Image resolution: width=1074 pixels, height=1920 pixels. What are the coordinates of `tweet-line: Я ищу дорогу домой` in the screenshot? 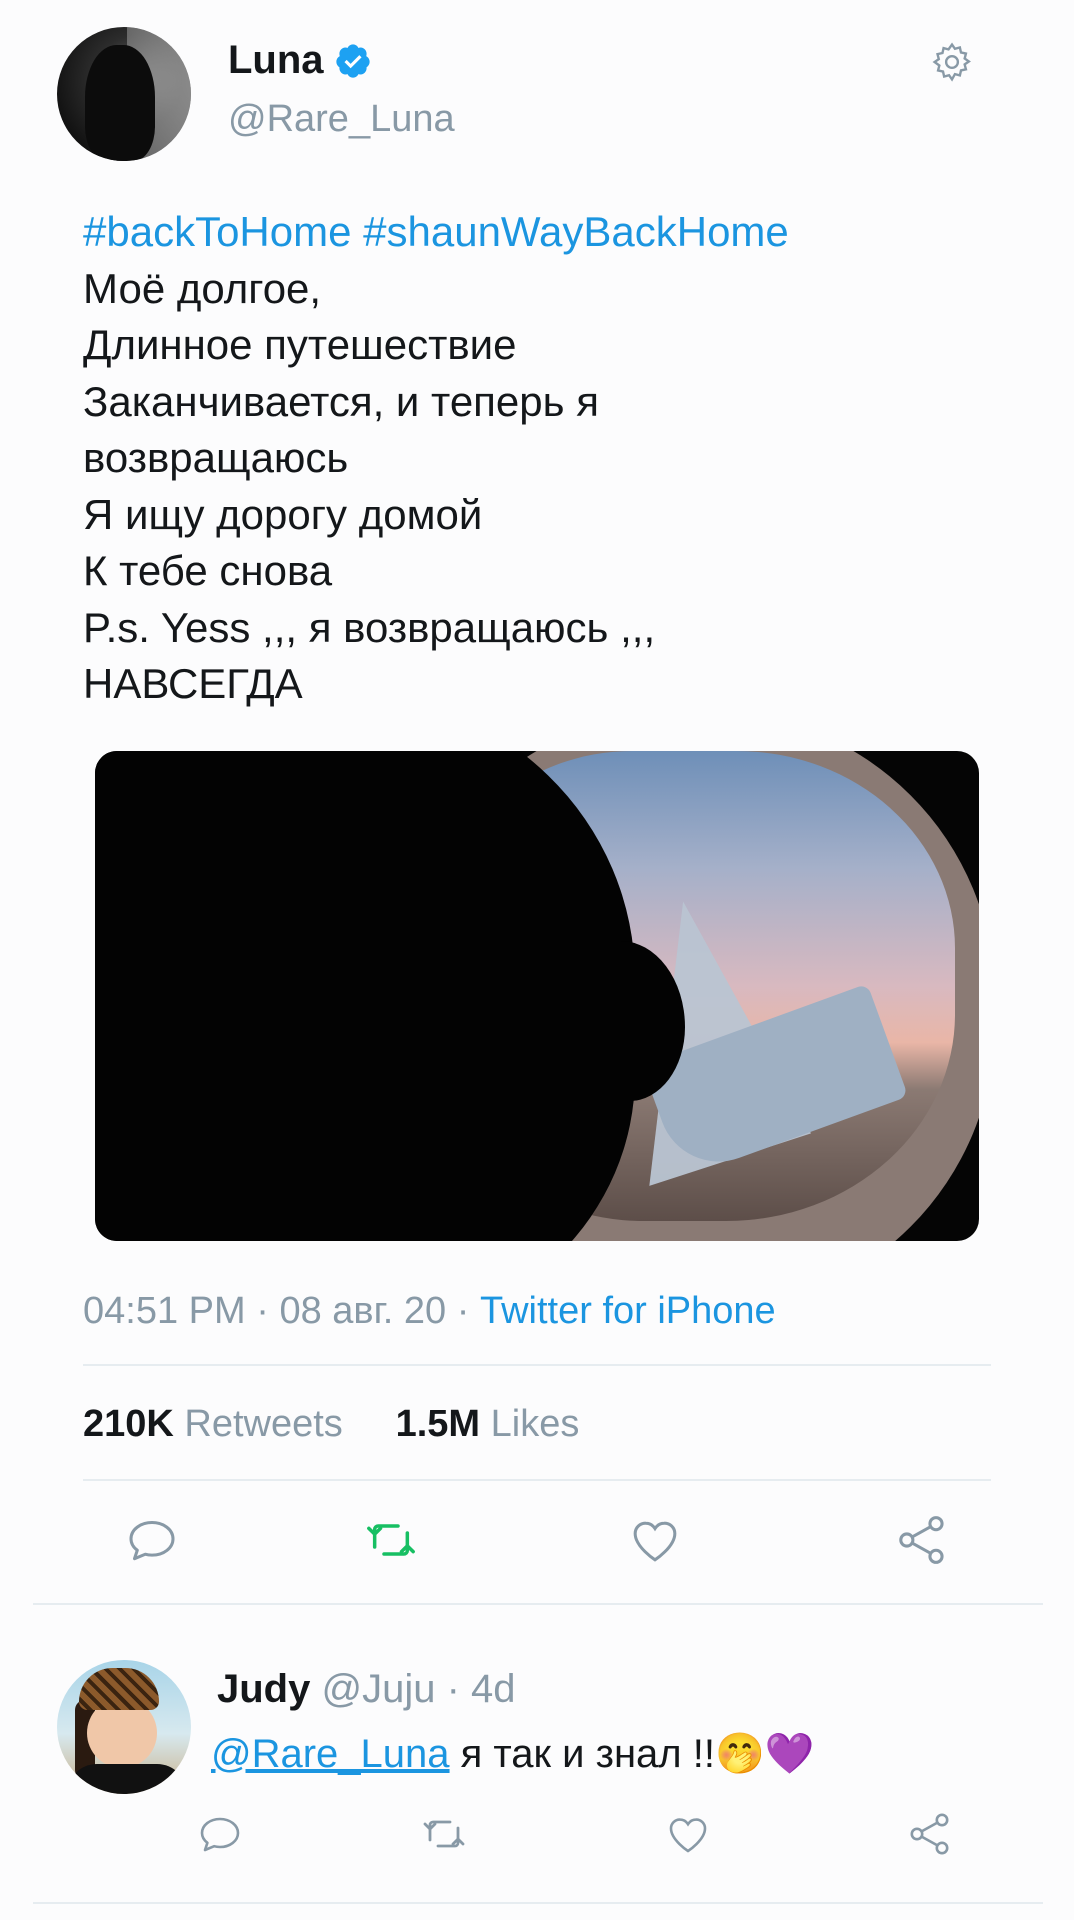 It's located at (283, 514).